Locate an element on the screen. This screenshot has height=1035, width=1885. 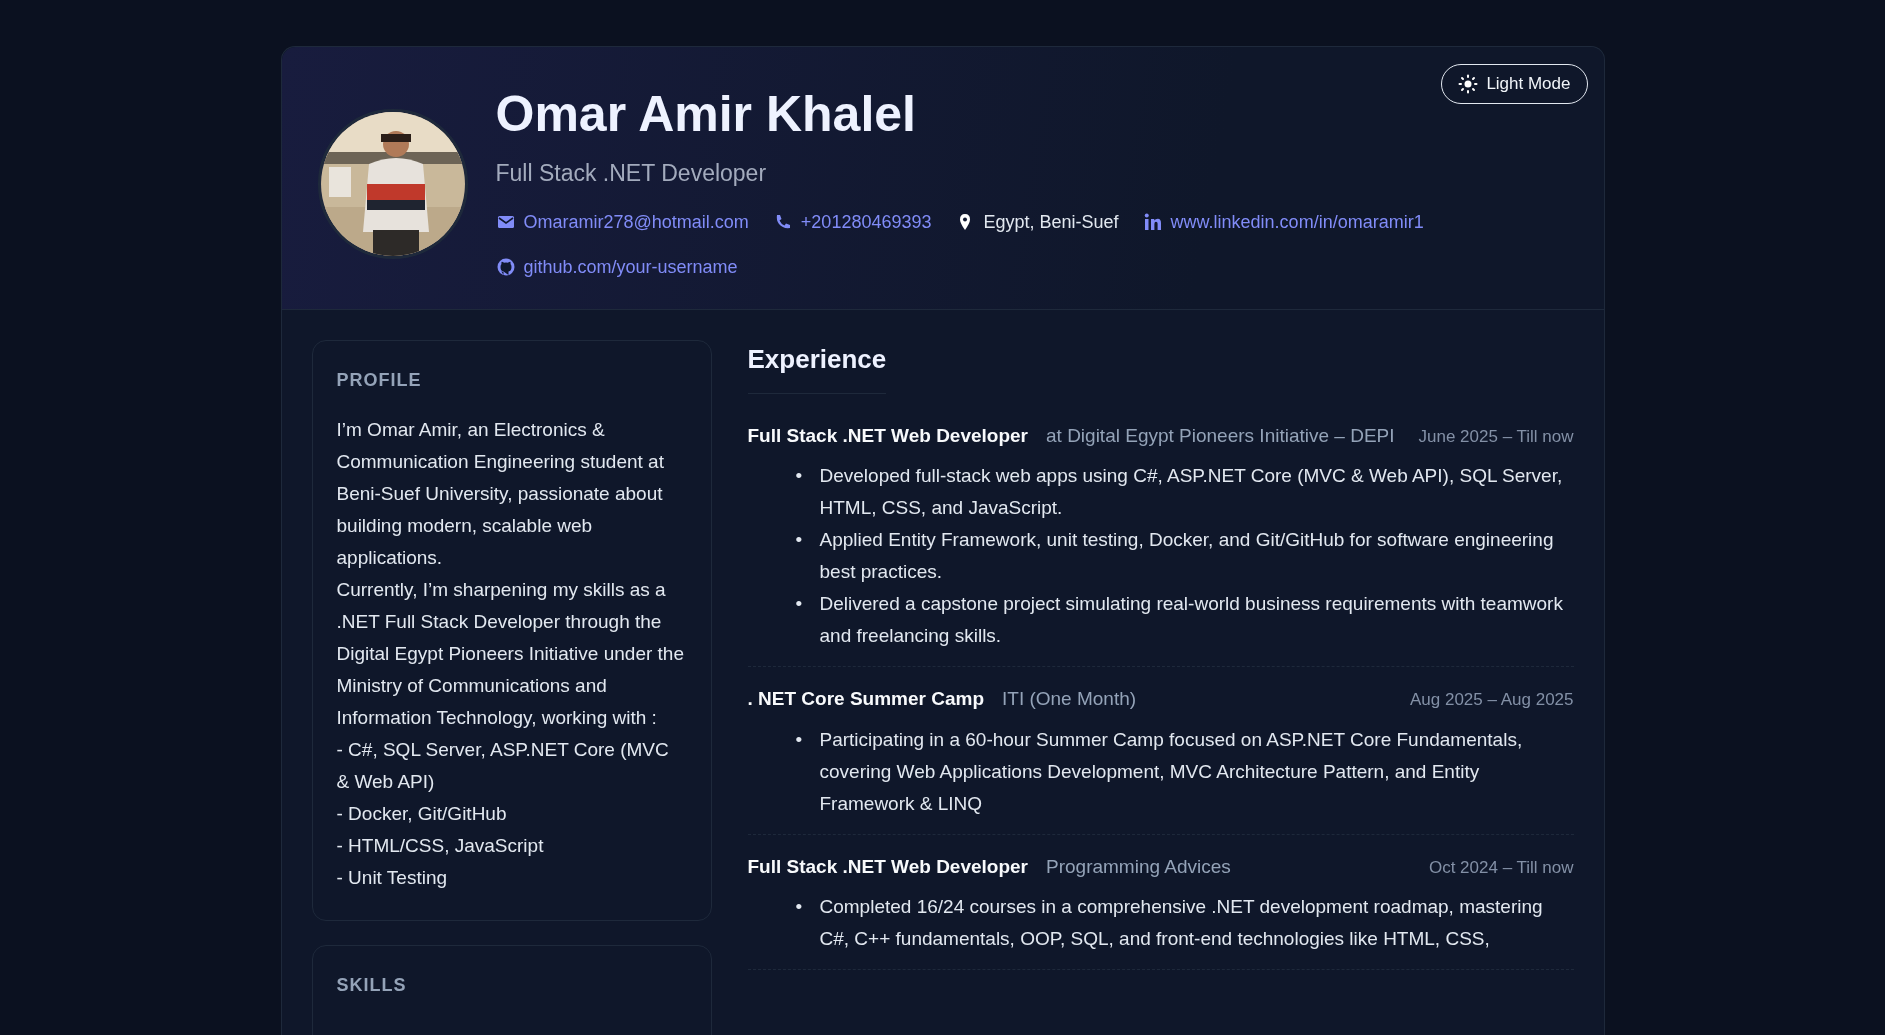
bullet-item: Completed 16/24 courses in a comprehensive .NET development roadmap, mastering C#, C++ fundamentals, OOP, SQL, and front-end technologies like HTML, CSS, is located at coordinates (1181, 923).